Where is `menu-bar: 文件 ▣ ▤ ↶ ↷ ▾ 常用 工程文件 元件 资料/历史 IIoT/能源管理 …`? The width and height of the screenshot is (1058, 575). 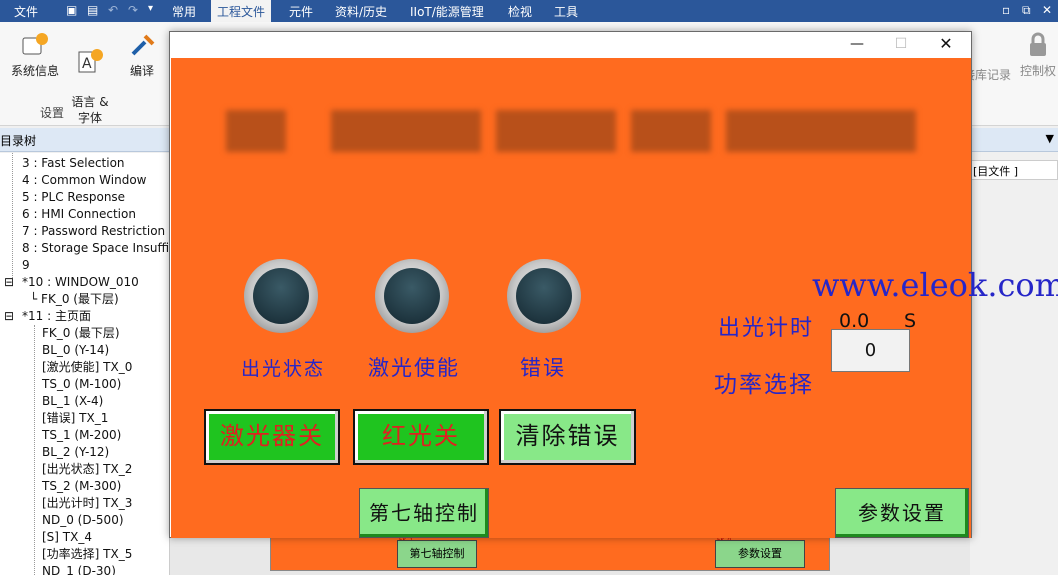 menu-bar: 文件 ▣ ▤ ↶ ↷ ▾ 常用 工程文件 元件 资料/历史 IIoT/能源管理 … is located at coordinates (529, 11).